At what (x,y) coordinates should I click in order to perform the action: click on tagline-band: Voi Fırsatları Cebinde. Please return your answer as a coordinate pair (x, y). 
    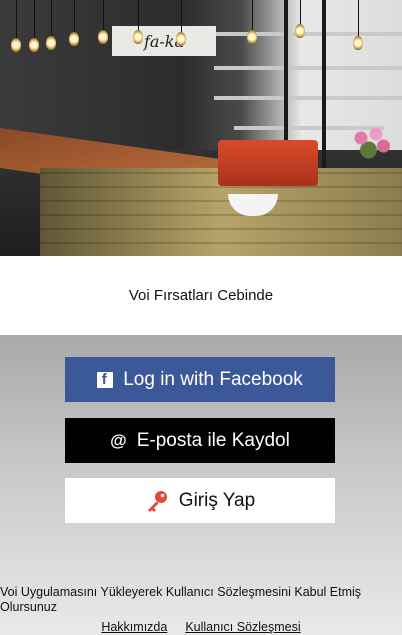
    Looking at the image, I should click on (201, 295).